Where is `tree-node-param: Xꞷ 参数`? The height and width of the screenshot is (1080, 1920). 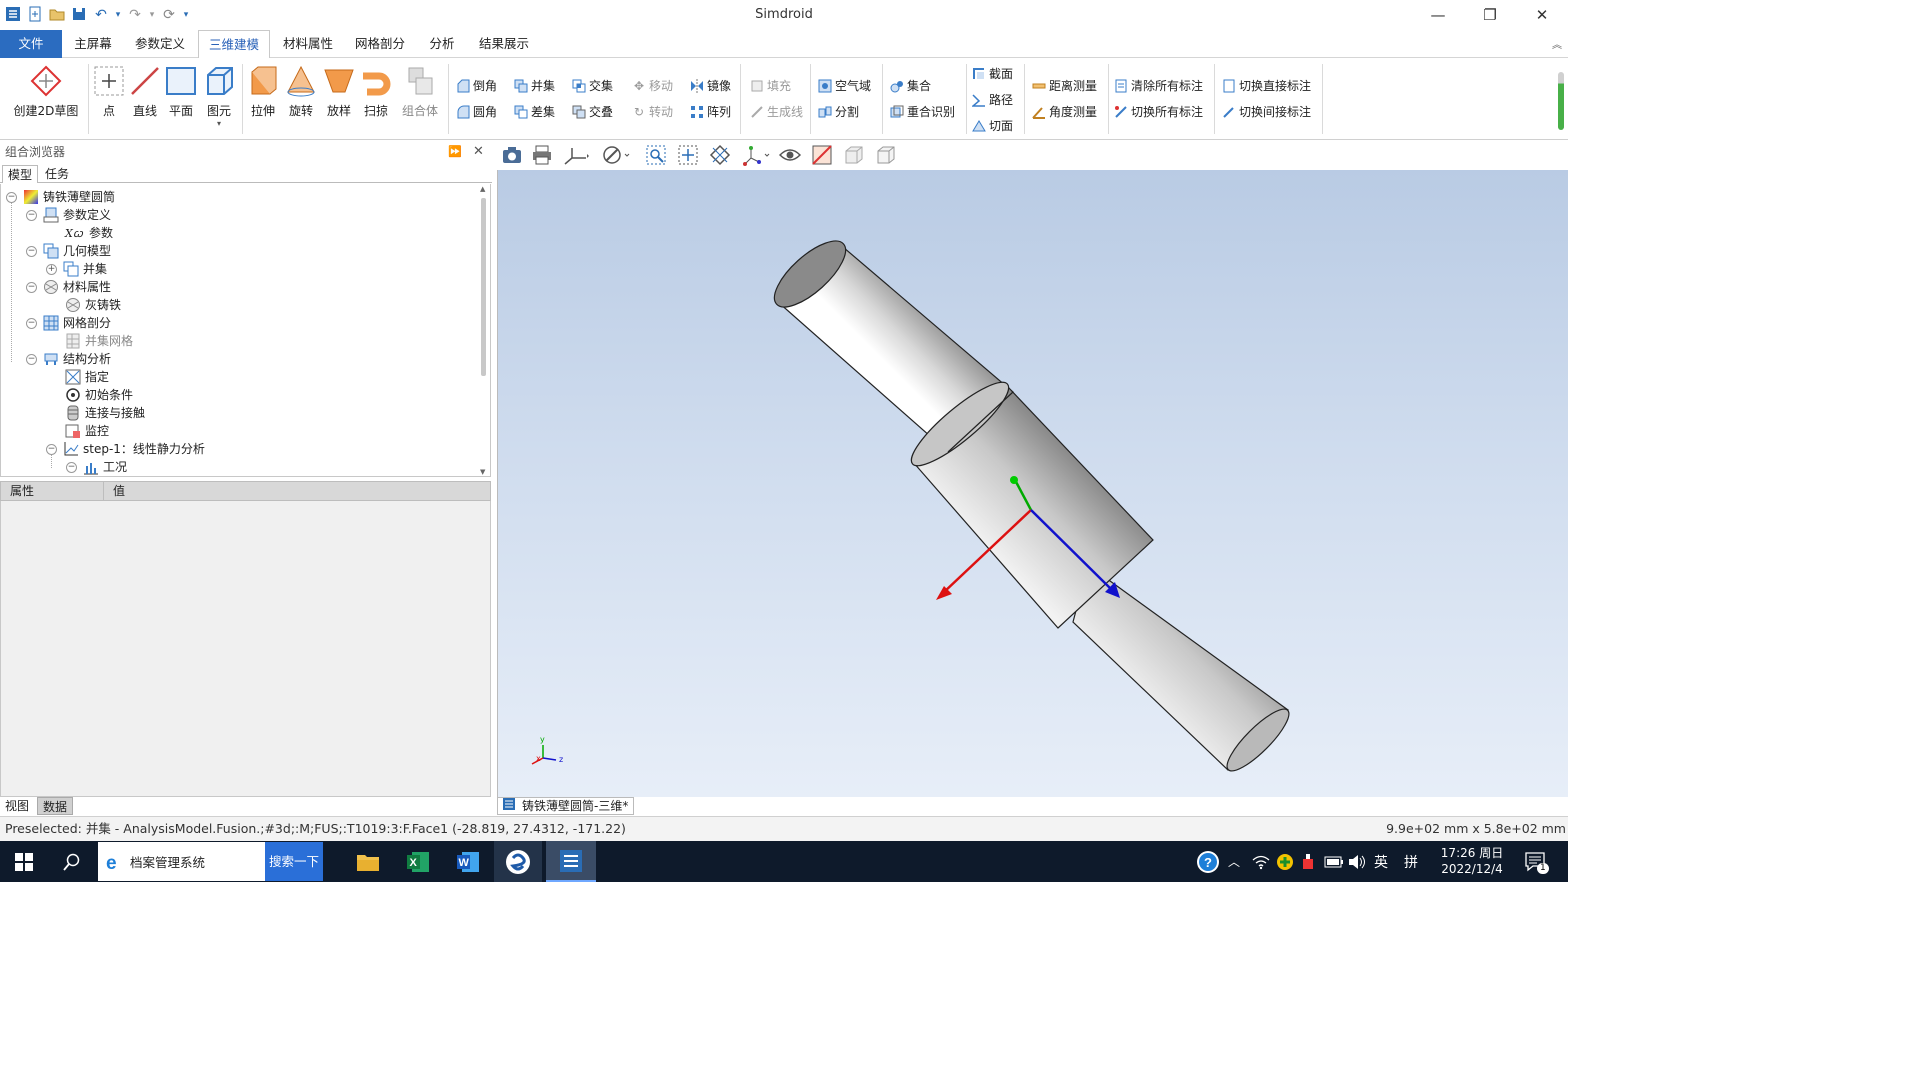 tree-node-param: Xꞷ 参数 is located at coordinates (89, 233).